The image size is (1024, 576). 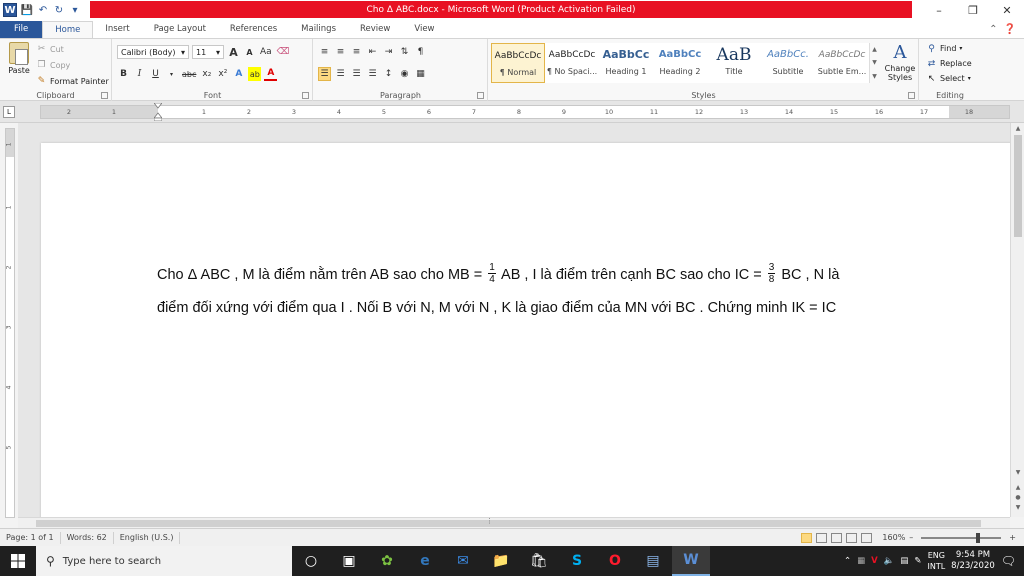 I want to click on chevron-down-icon: ▼, so click(x=874, y=62).